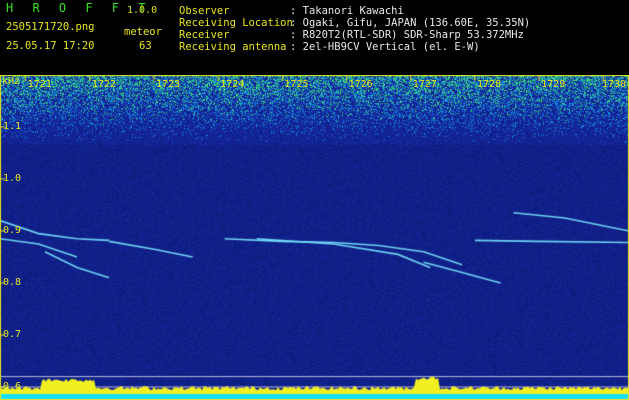  I want to click on x-tick-label: 1725, so click(296, 84).